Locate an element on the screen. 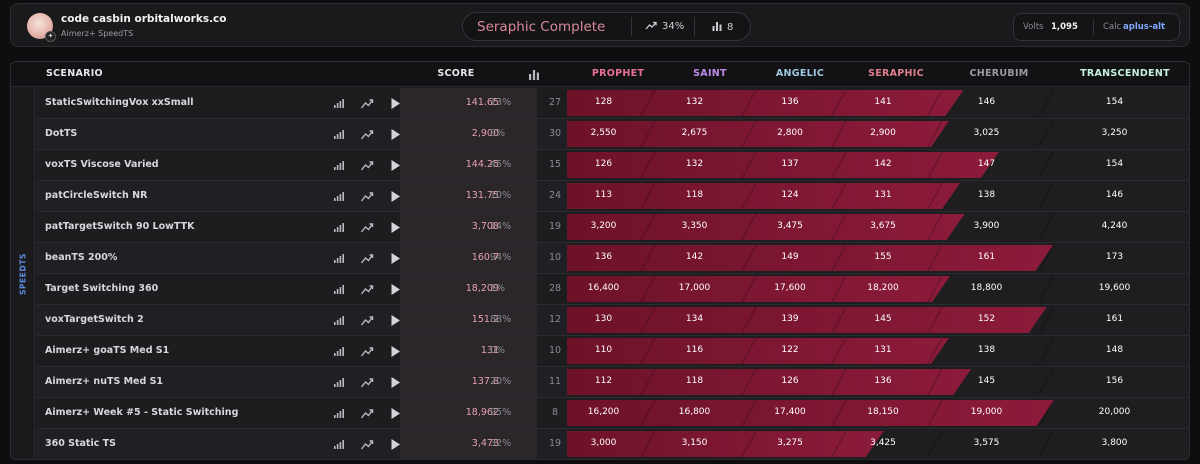 The height and width of the screenshot is (464, 1200). tier-threshold-prophet: 3,000 is located at coordinates (603, 443).